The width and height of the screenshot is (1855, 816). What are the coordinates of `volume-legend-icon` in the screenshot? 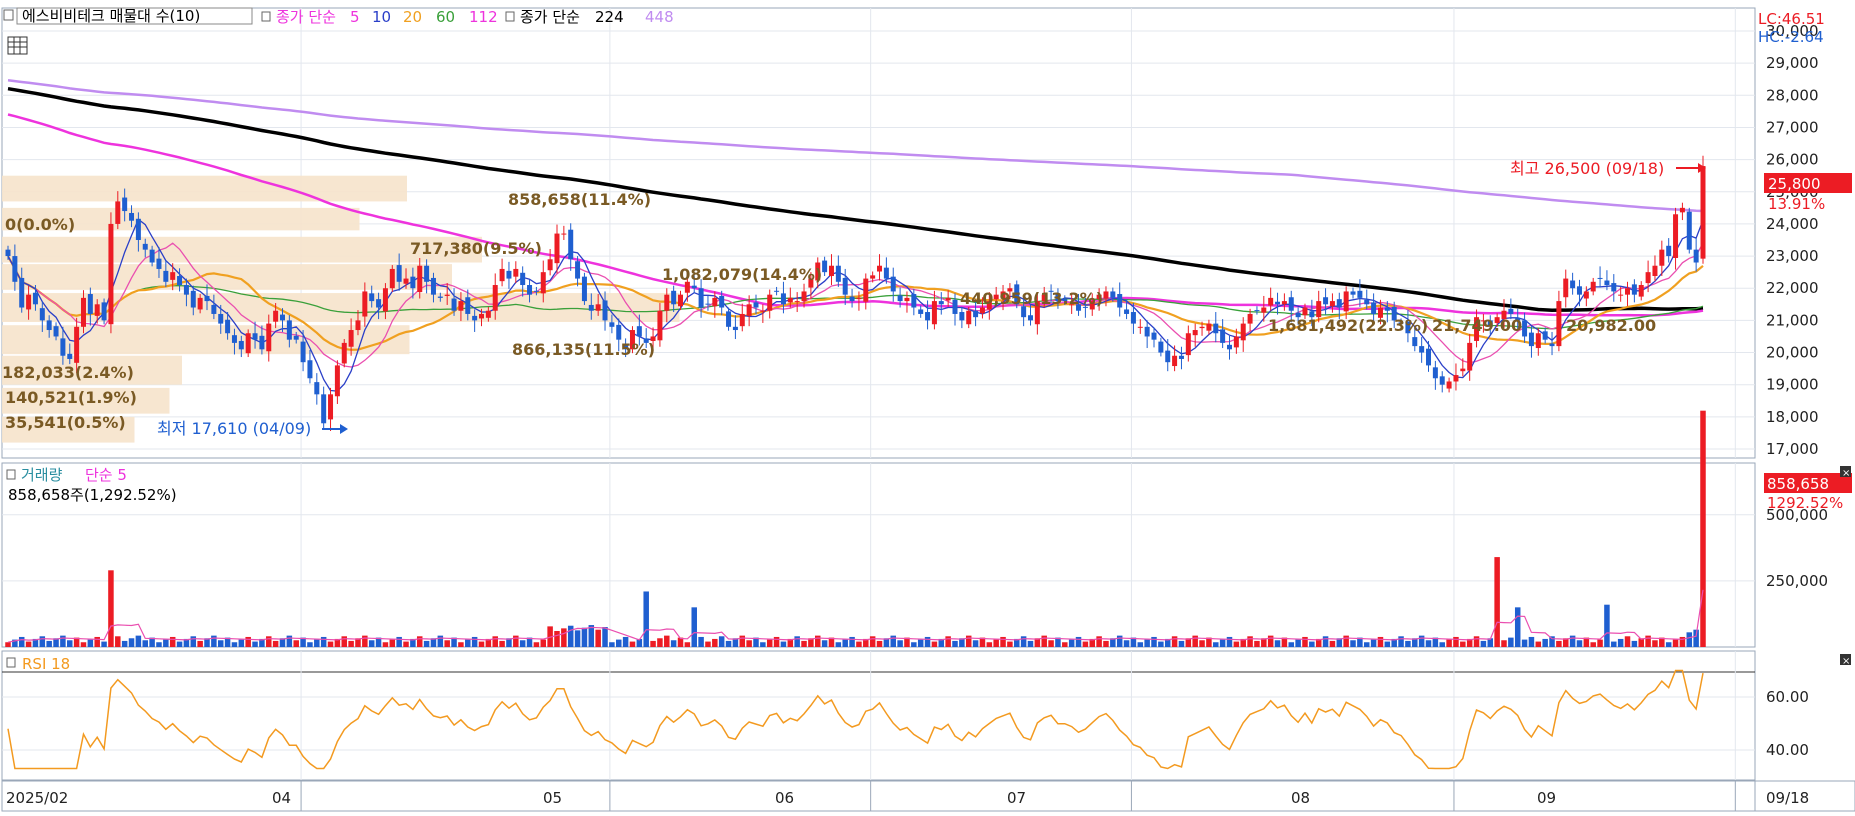 It's located at (11, 474).